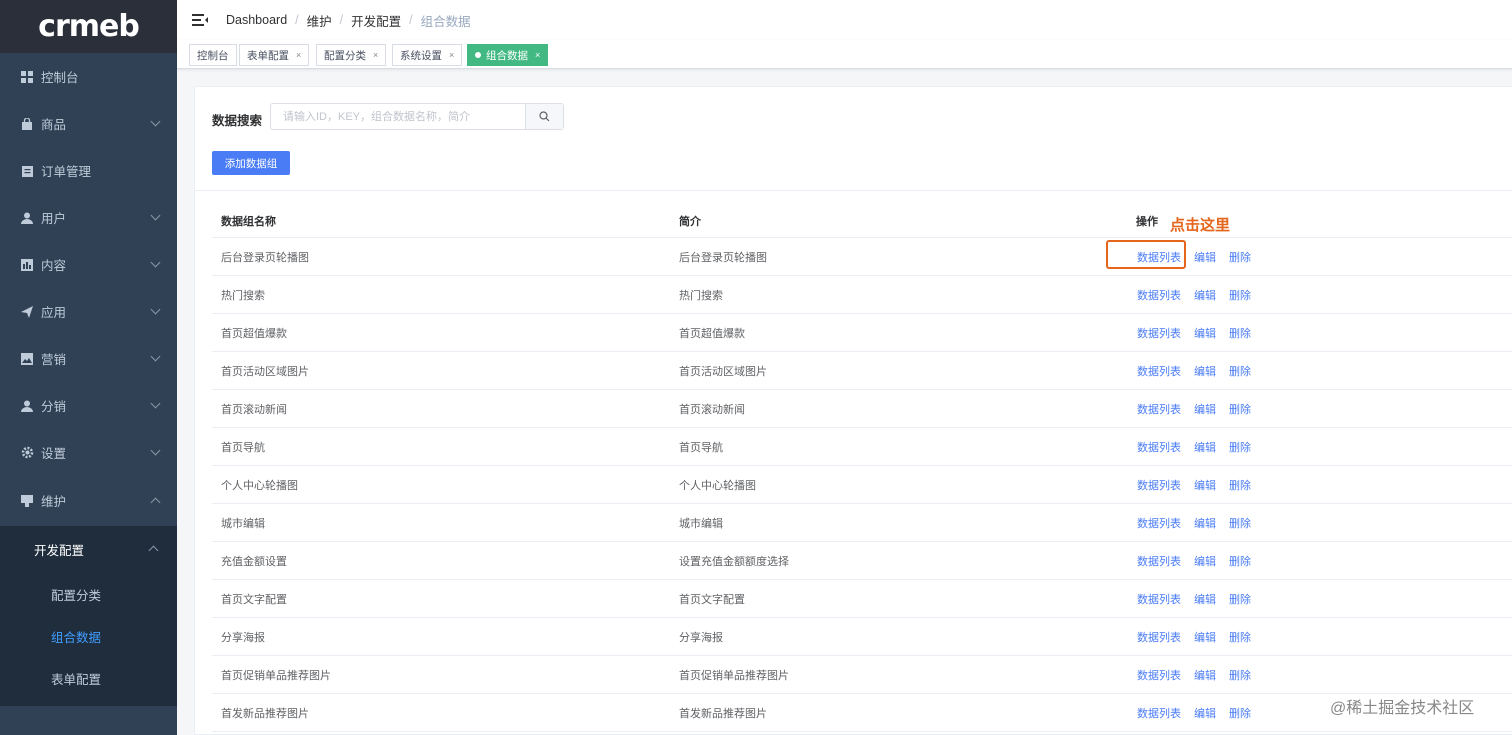 The image size is (1512, 735). What do you see at coordinates (701, 295) in the screenshot?
I see `cell-intro: 热门搜索` at bounding box center [701, 295].